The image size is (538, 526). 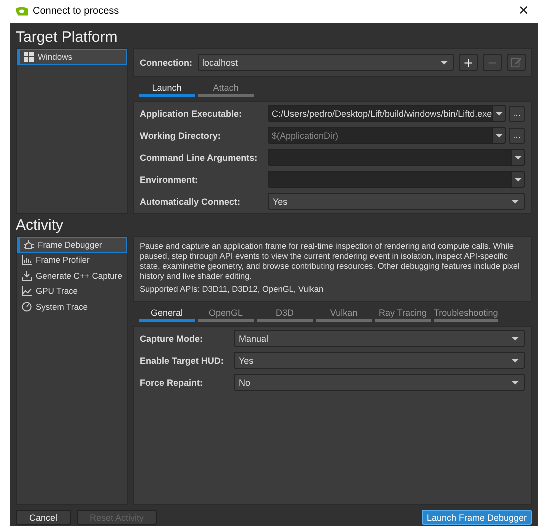 I want to click on bug-icon, so click(x=29, y=245).